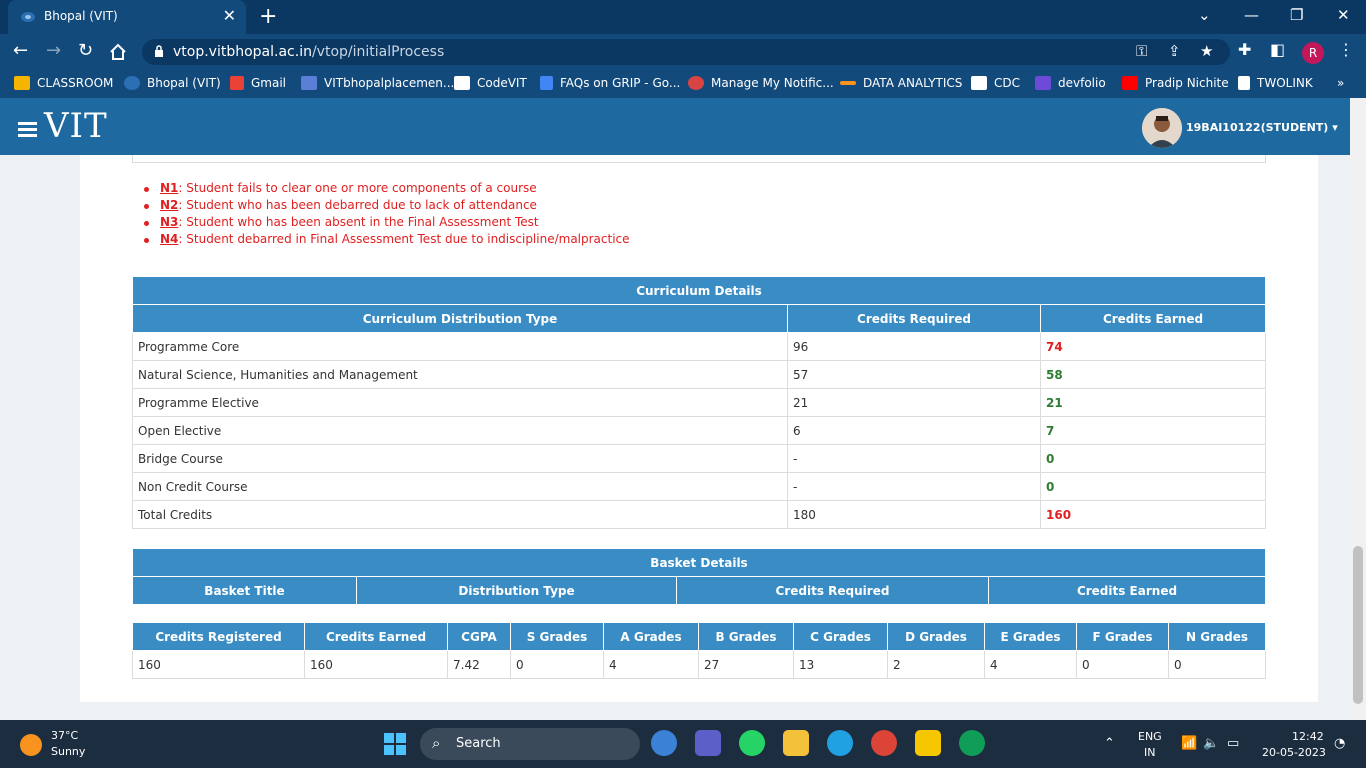  I want to click on weather-temperature: 37°C, so click(64, 735).